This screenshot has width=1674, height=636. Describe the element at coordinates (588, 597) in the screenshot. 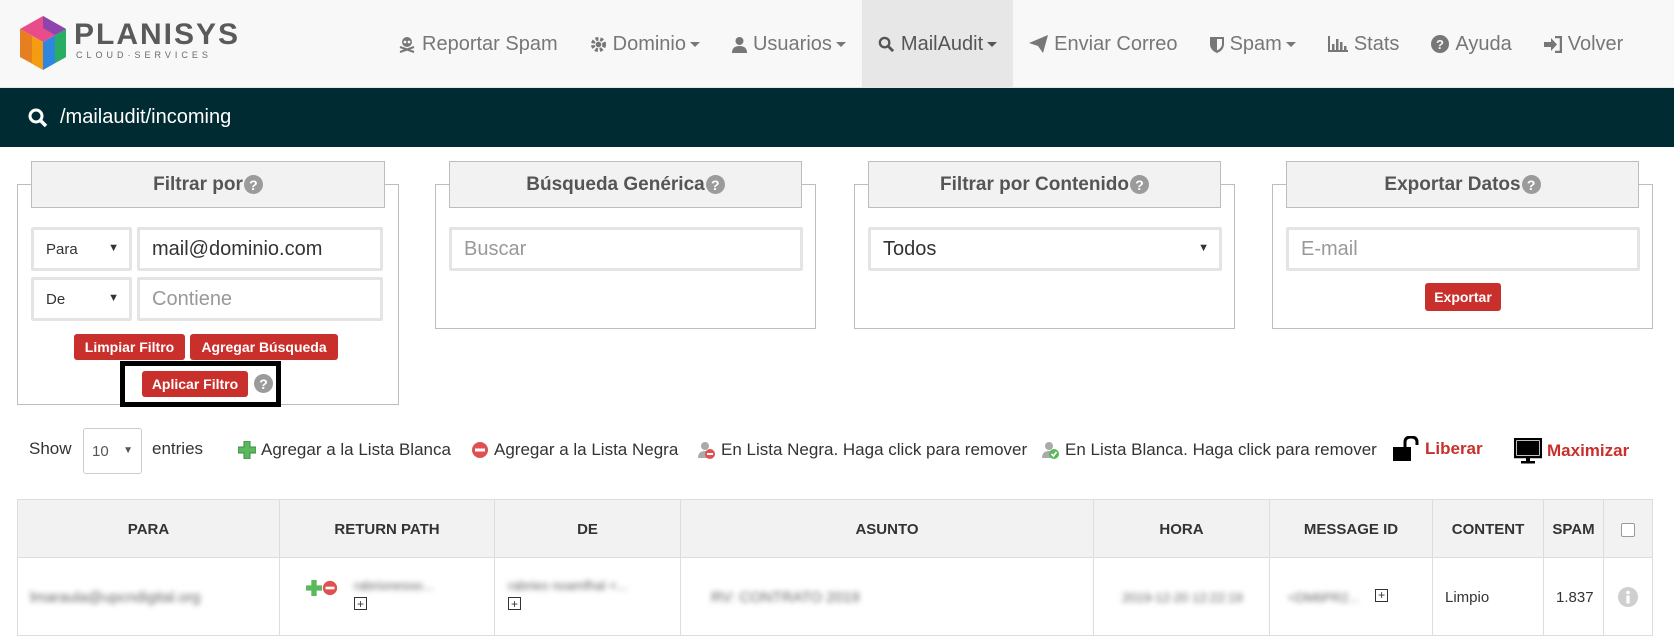

I see `cell-de: rabrieo noamfhal <... +` at that location.